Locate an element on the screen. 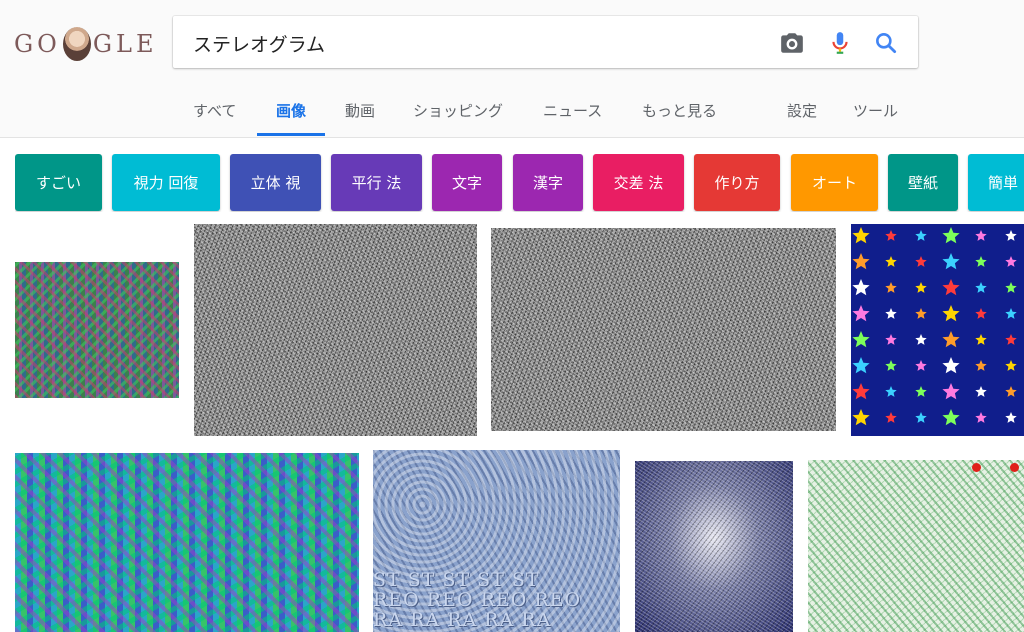 Image resolution: width=1024 pixels, height=632 pixels. logo-text-right: GLE is located at coordinates (125, 44).